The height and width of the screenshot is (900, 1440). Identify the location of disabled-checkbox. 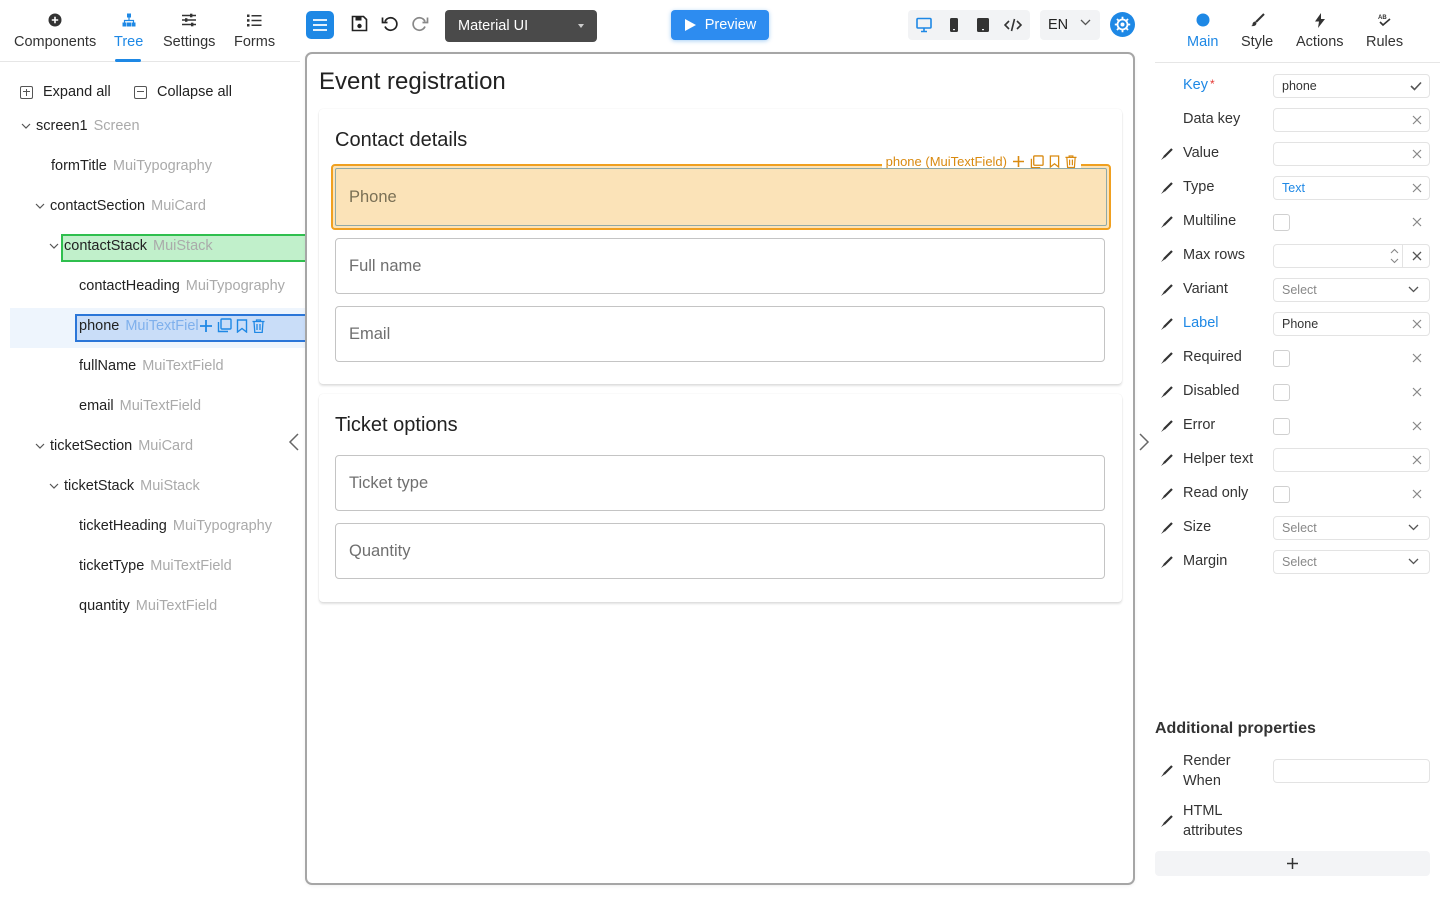
(1281, 392).